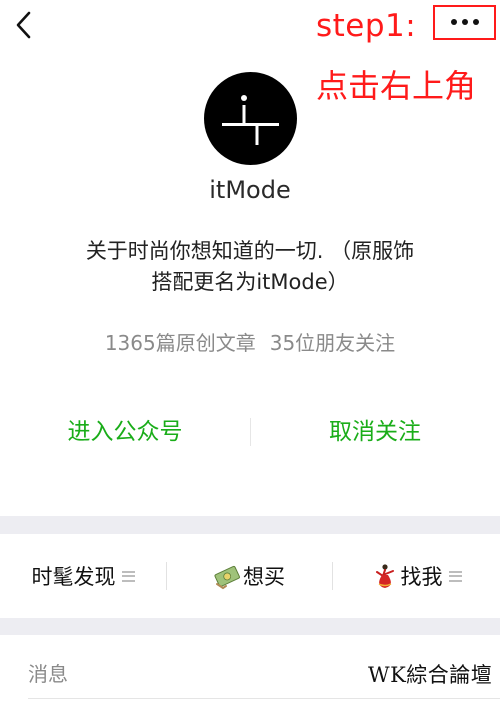 The image size is (500, 701). What do you see at coordinates (366, 26) in the screenshot?
I see `step-label: step1:` at bounding box center [366, 26].